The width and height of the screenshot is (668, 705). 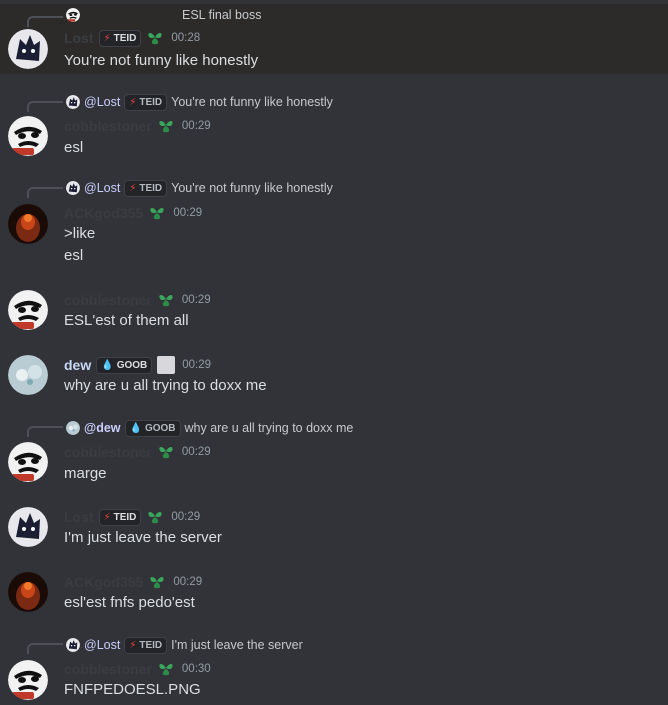 What do you see at coordinates (80, 233) in the screenshot?
I see `message-text-line: >like` at bounding box center [80, 233].